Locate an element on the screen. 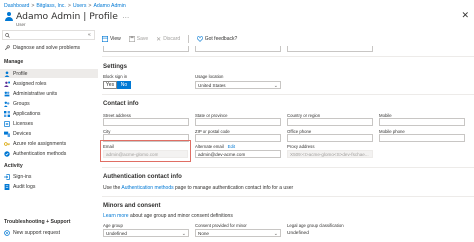  collapse-sidebar-button: « is located at coordinates (89, 35).